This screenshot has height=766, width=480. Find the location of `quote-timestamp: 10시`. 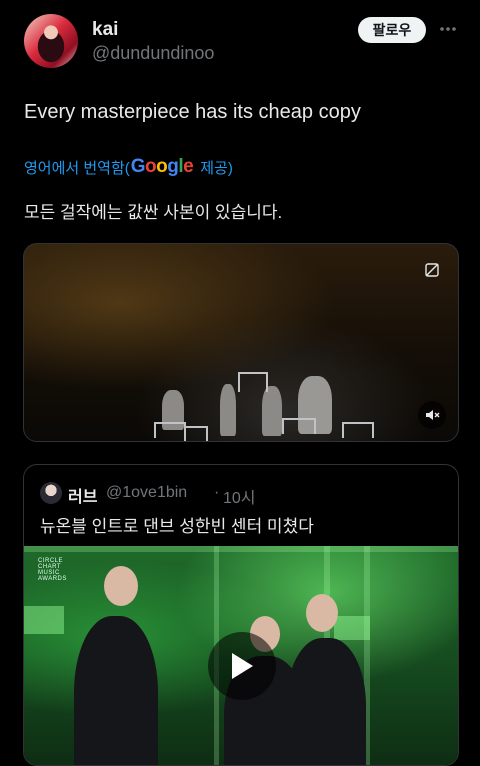

quote-timestamp: 10시 is located at coordinates (239, 496).